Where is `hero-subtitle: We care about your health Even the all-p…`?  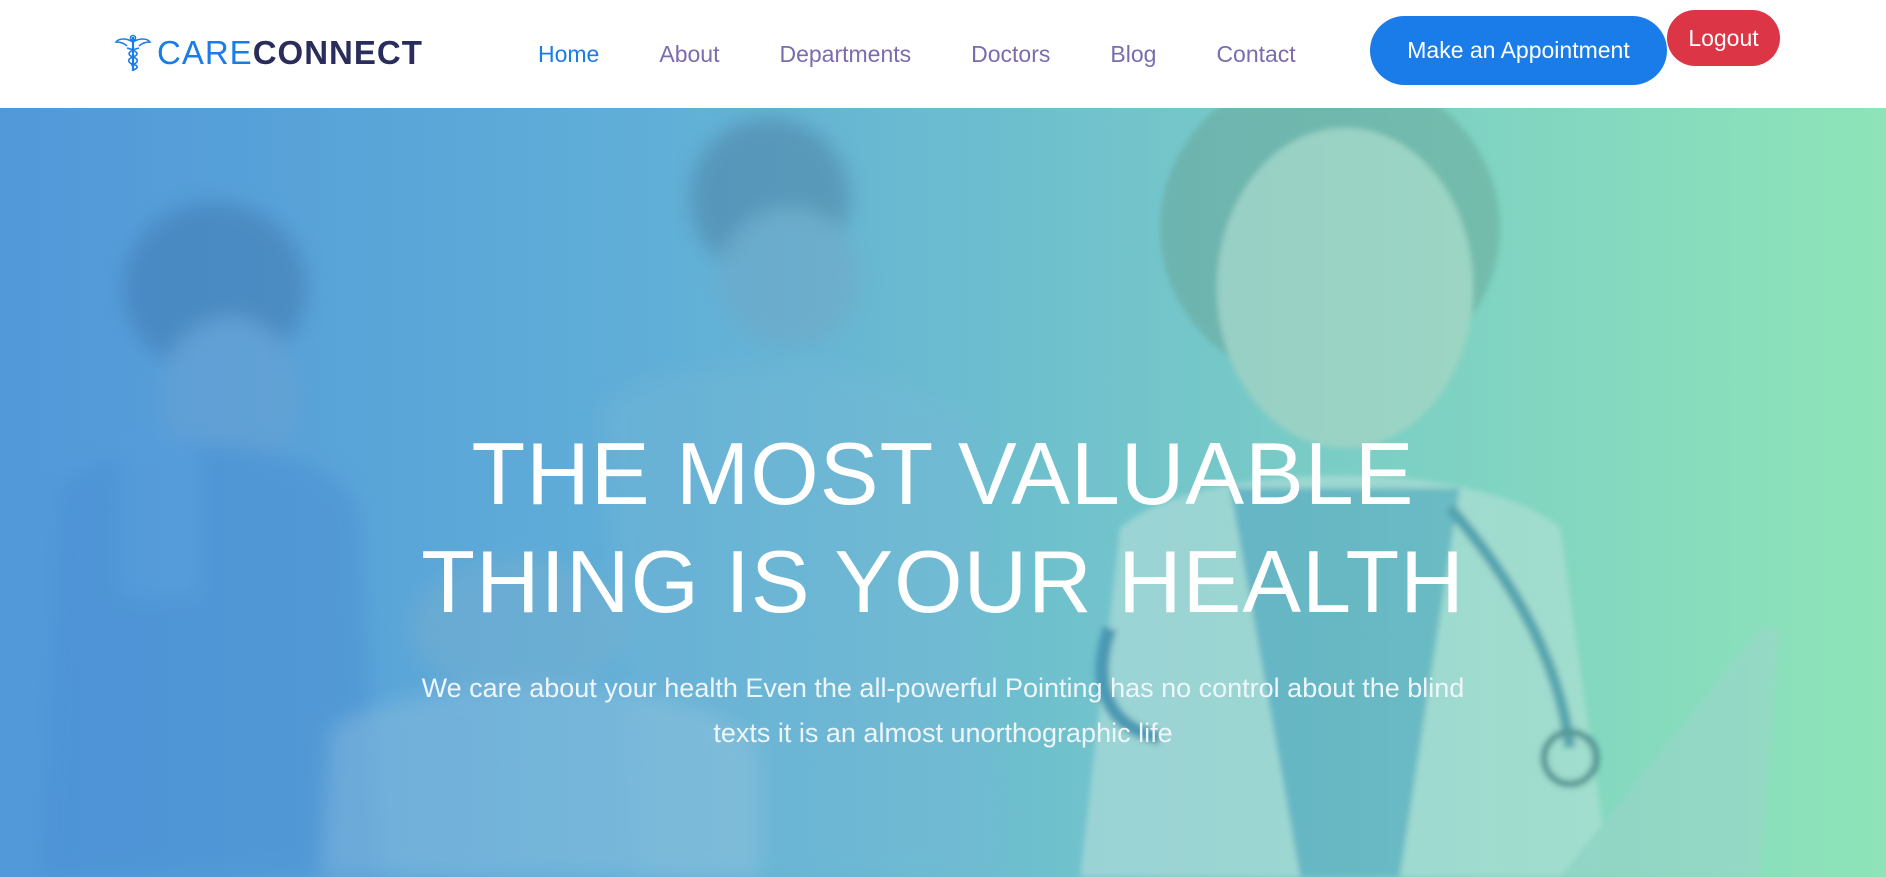
hero-subtitle: We care about your health Even the all-p… is located at coordinates (943, 710).